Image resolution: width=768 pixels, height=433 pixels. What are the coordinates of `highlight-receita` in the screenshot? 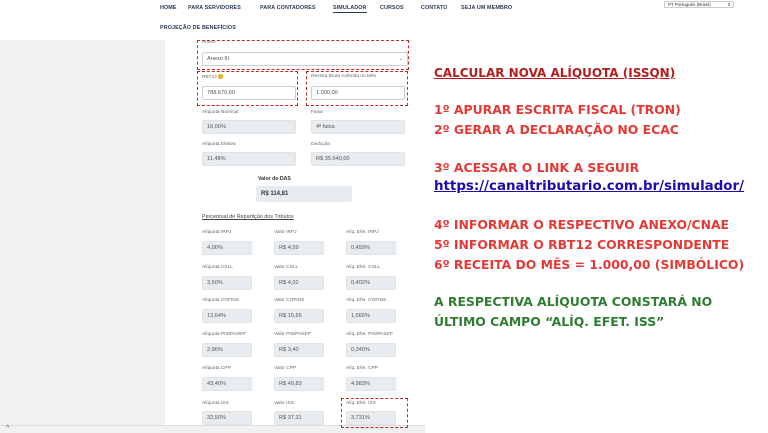 It's located at (357, 88).